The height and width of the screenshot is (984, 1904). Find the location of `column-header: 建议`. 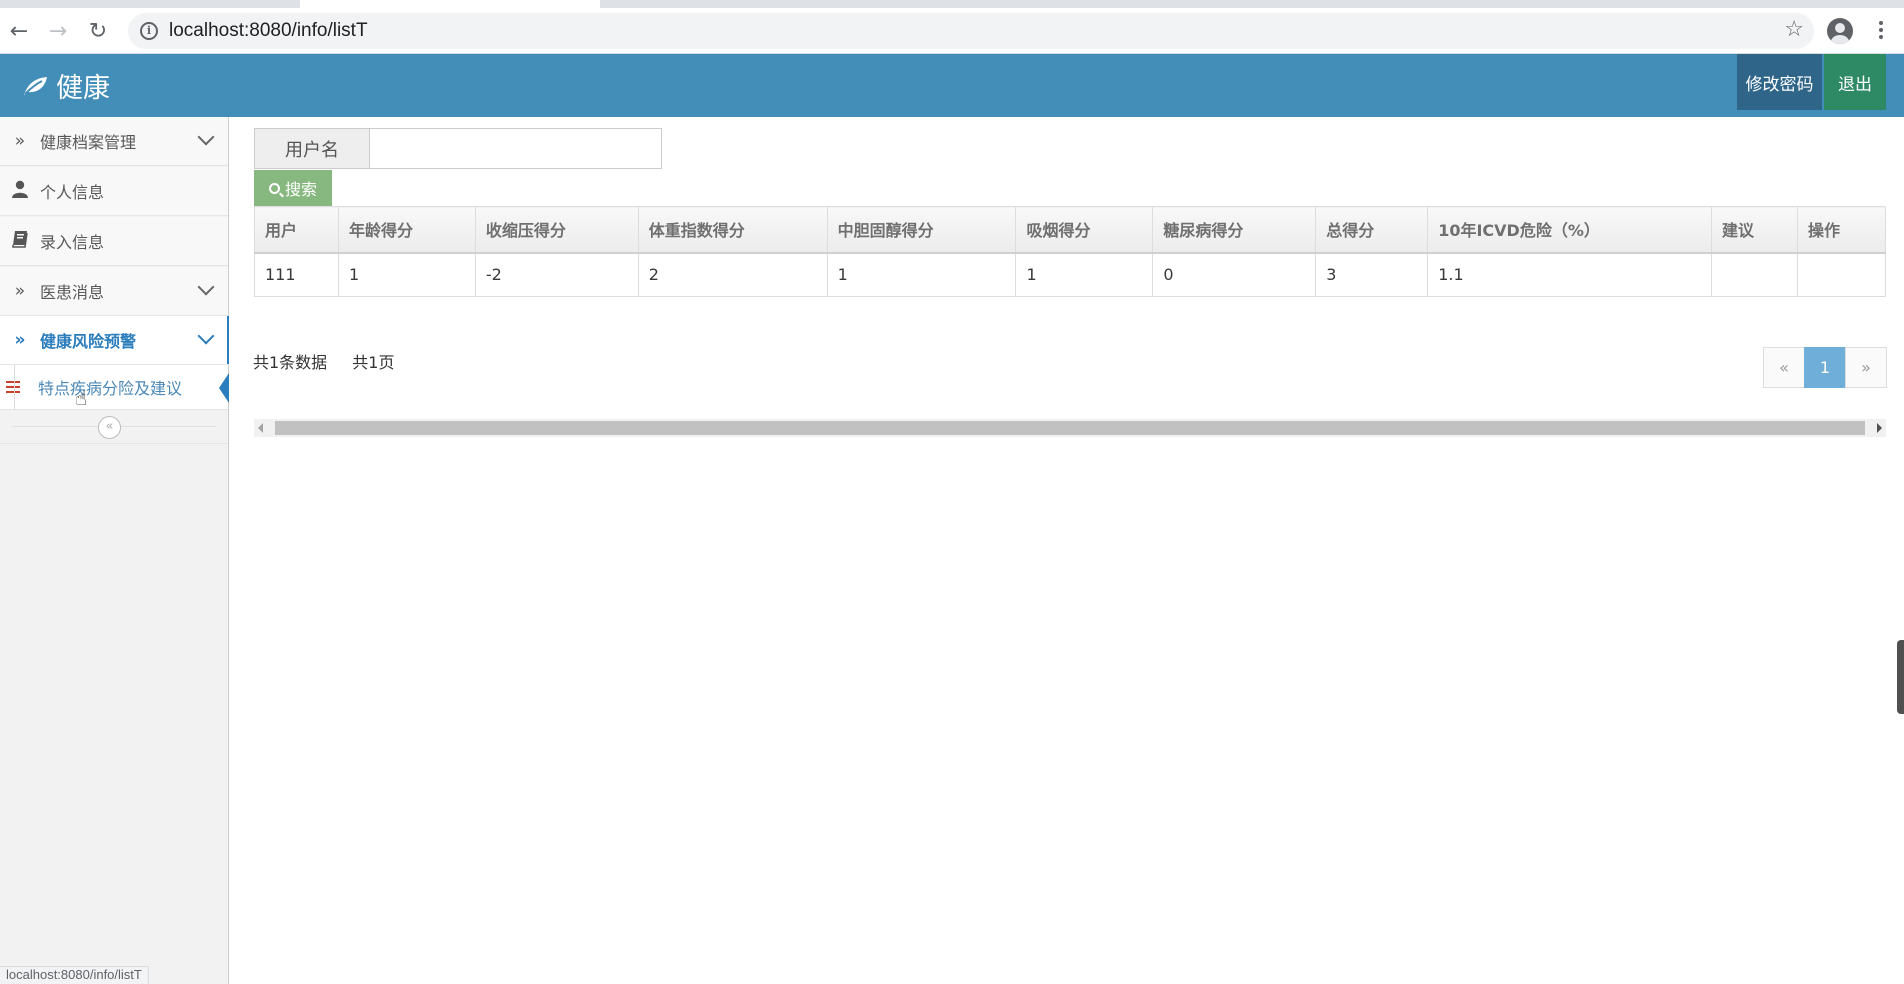

column-header: 建议 is located at coordinates (1754, 230).